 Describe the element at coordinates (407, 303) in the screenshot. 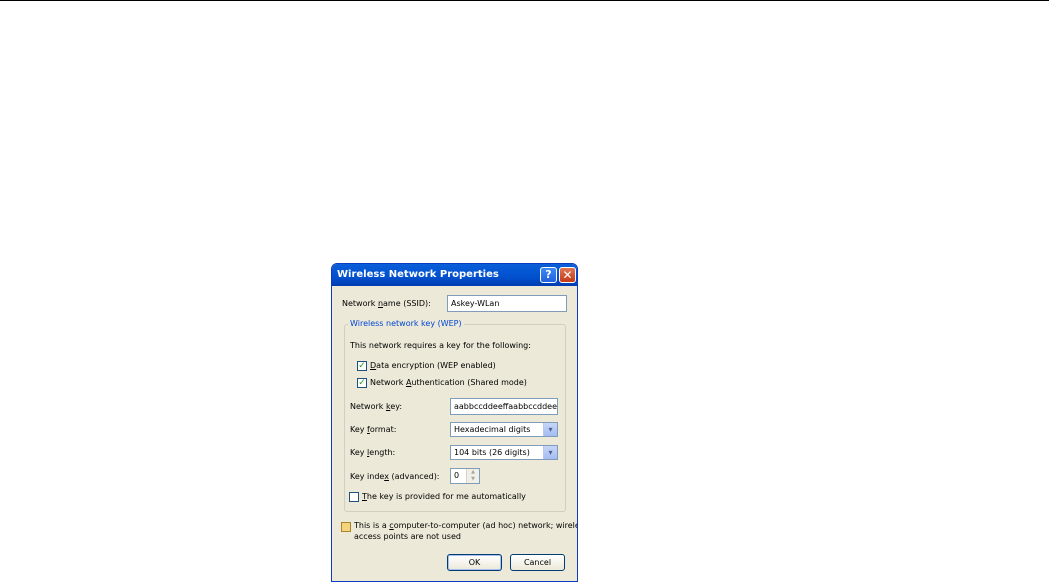

I see `ssid-label-part: ame (SSID):` at that location.